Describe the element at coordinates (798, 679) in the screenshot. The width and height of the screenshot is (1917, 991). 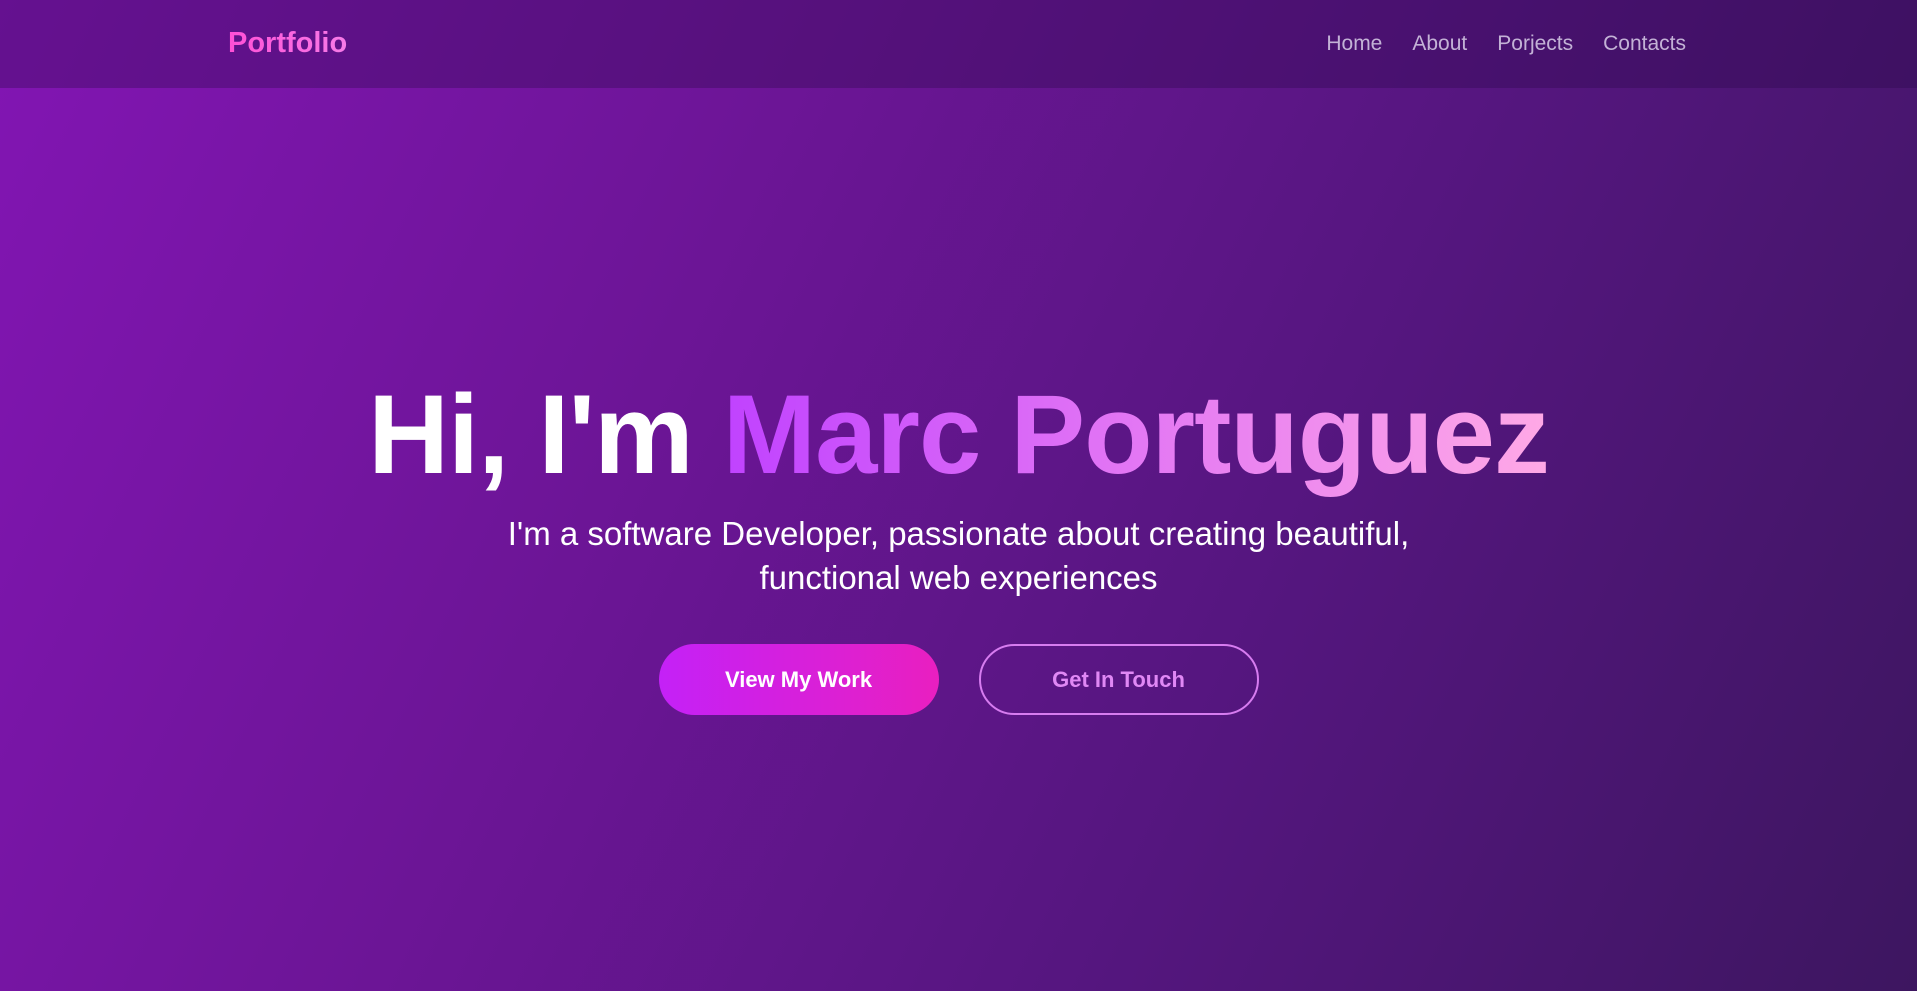
I see `view-my-work-button: View My Work` at that location.